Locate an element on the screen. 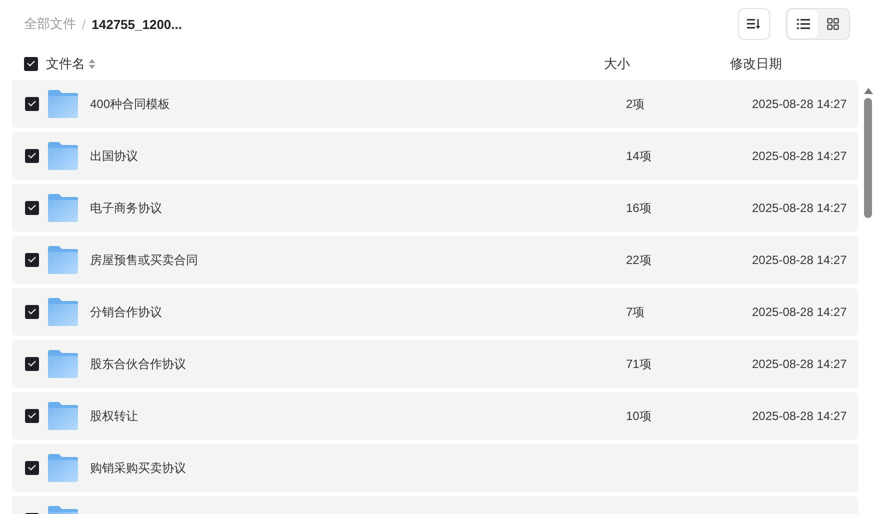 The image size is (874, 514). scroll-up-icon is located at coordinates (868, 91).